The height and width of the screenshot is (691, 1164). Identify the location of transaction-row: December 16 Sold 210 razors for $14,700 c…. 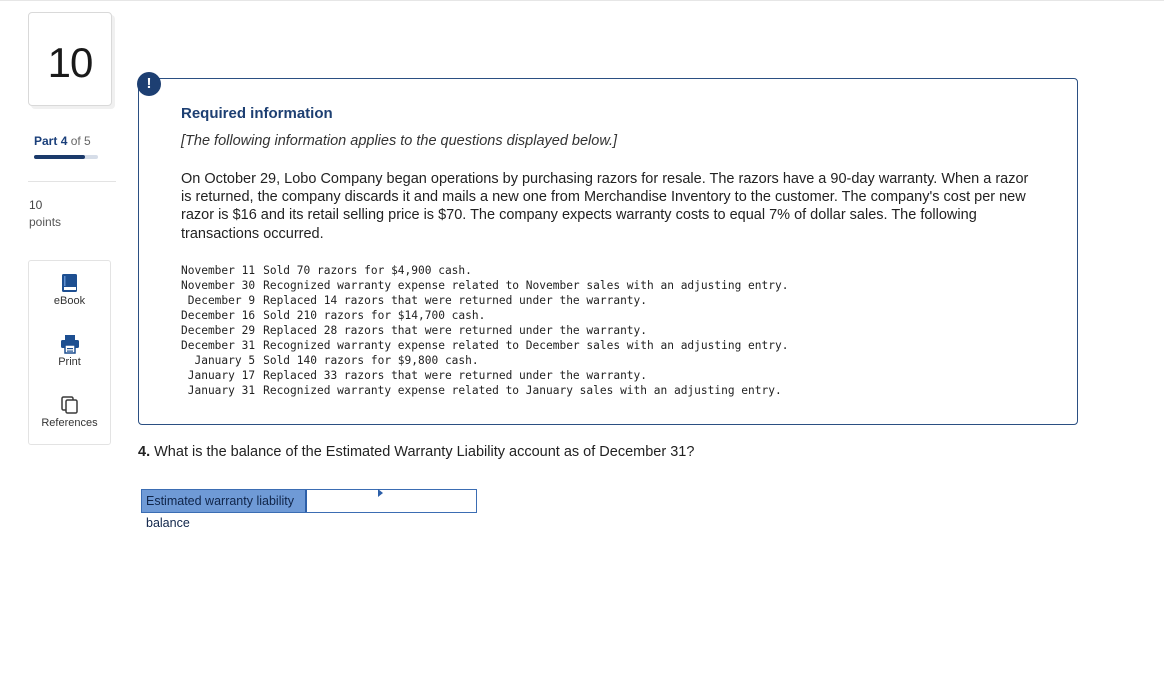
(484, 315).